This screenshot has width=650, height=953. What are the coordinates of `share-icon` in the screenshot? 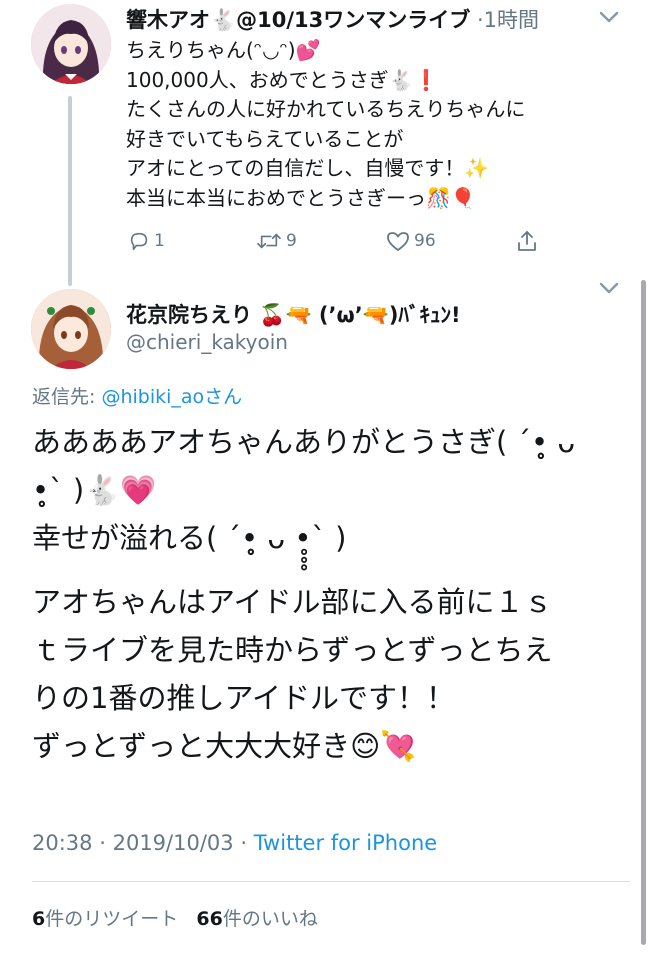 It's located at (527, 241).